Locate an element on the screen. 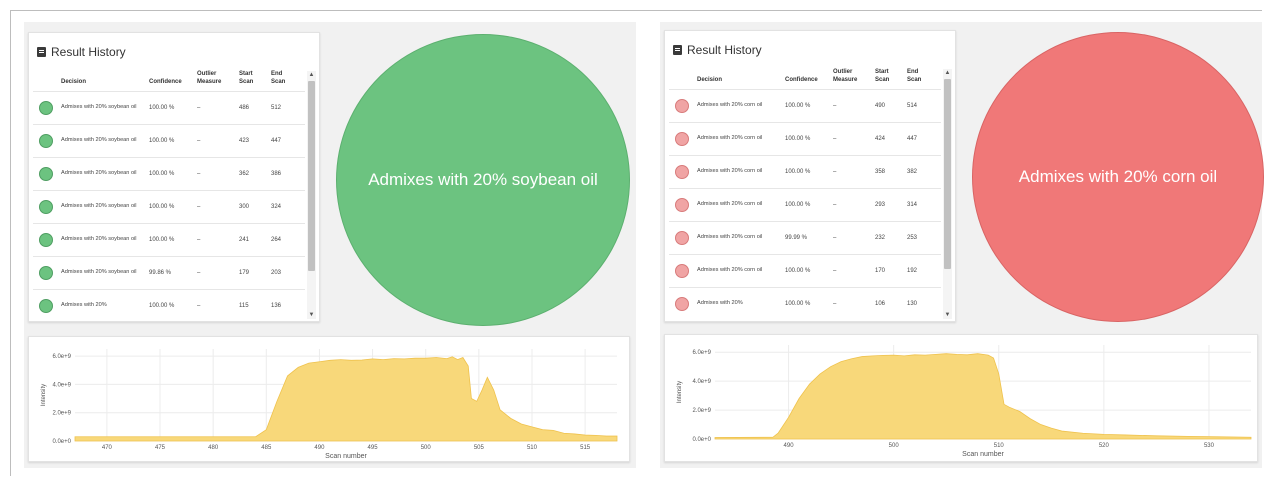  card-title-text: Result History is located at coordinates (724, 50).